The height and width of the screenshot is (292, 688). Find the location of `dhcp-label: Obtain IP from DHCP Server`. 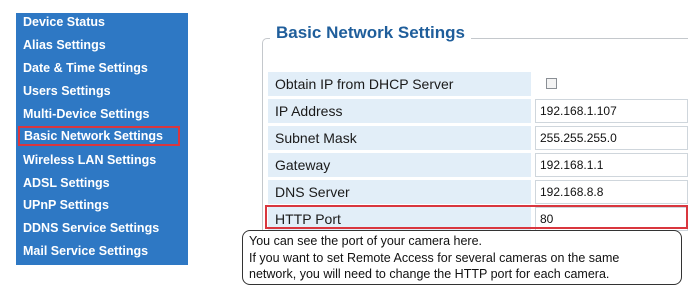

dhcp-label: Obtain IP from DHCP Server is located at coordinates (399, 84).